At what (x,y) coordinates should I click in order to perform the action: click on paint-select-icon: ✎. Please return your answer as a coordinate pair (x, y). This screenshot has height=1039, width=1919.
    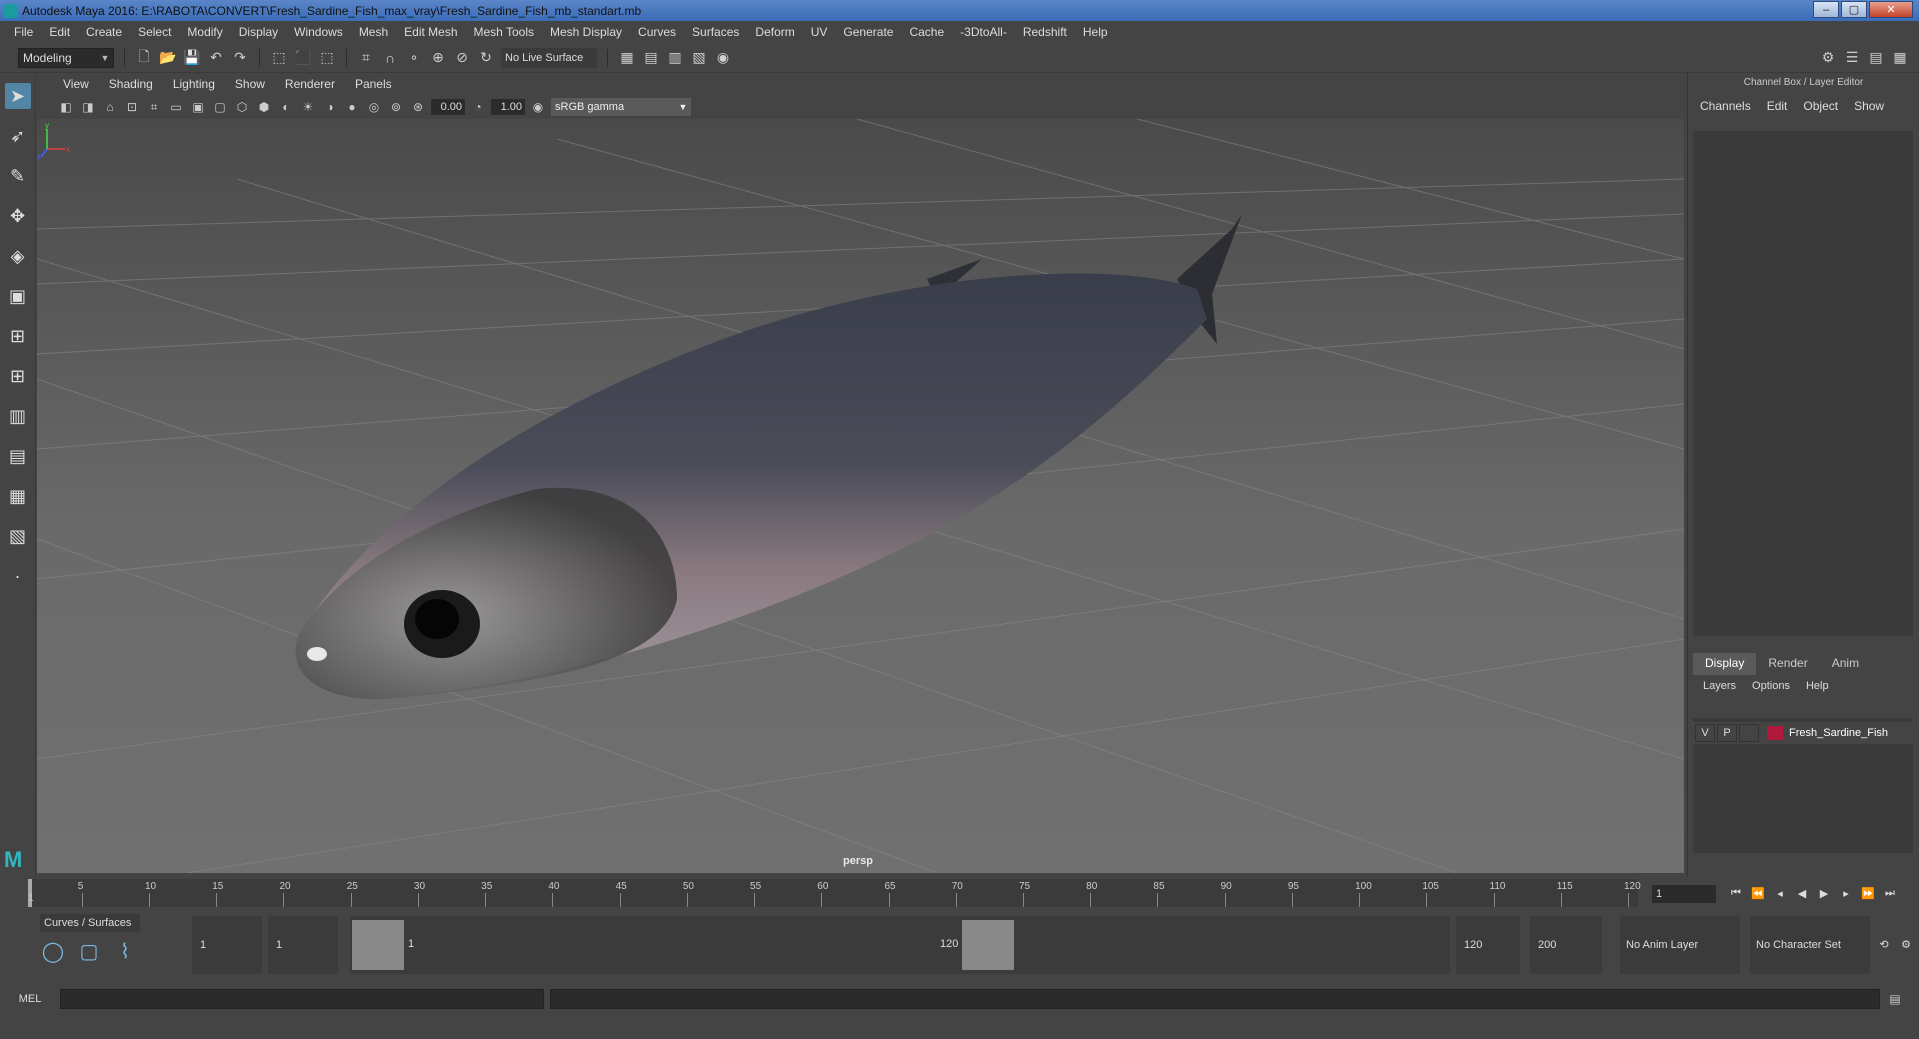
    Looking at the image, I should click on (18, 176).